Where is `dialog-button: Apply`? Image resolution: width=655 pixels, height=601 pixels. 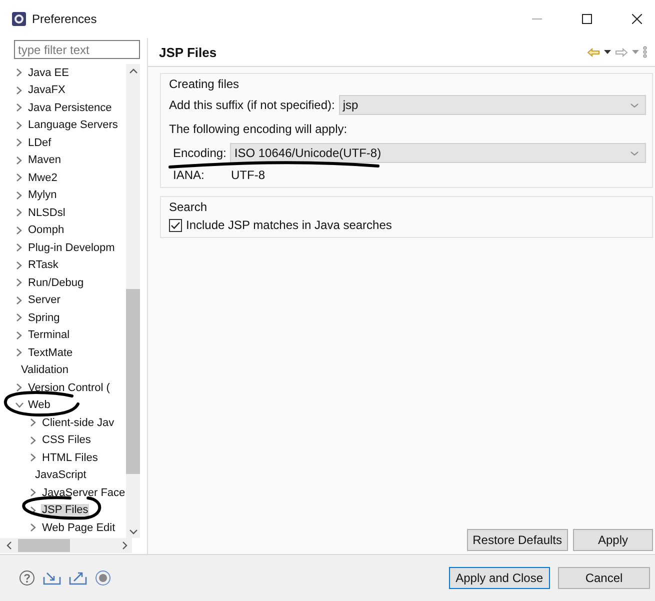 dialog-button: Apply is located at coordinates (613, 540).